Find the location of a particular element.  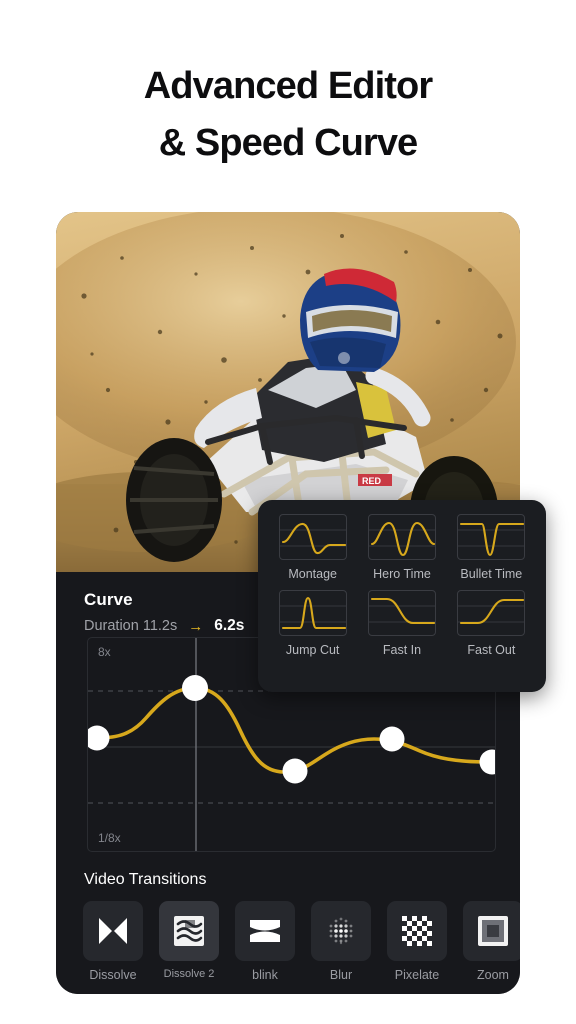

dissolve-icon is located at coordinates (113, 931).